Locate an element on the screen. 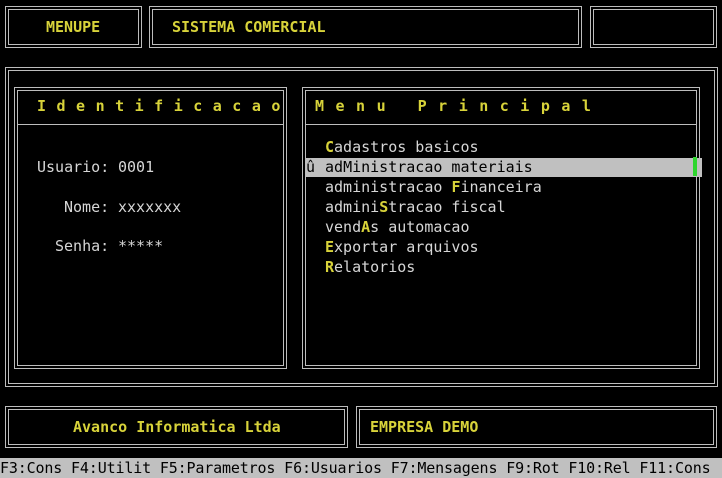 Image resolution: width=722 pixels, height=478 pixels. header-right-box is located at coordinates (653, 27).